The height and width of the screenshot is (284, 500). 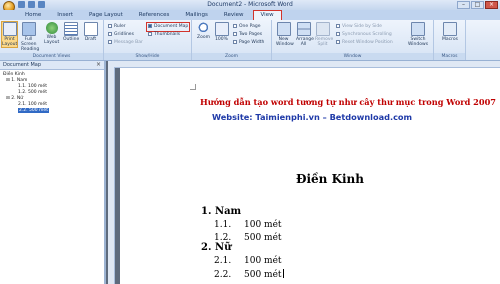 I want to click on ruler-checkbox: Ruler, so click(x=117, y=26).